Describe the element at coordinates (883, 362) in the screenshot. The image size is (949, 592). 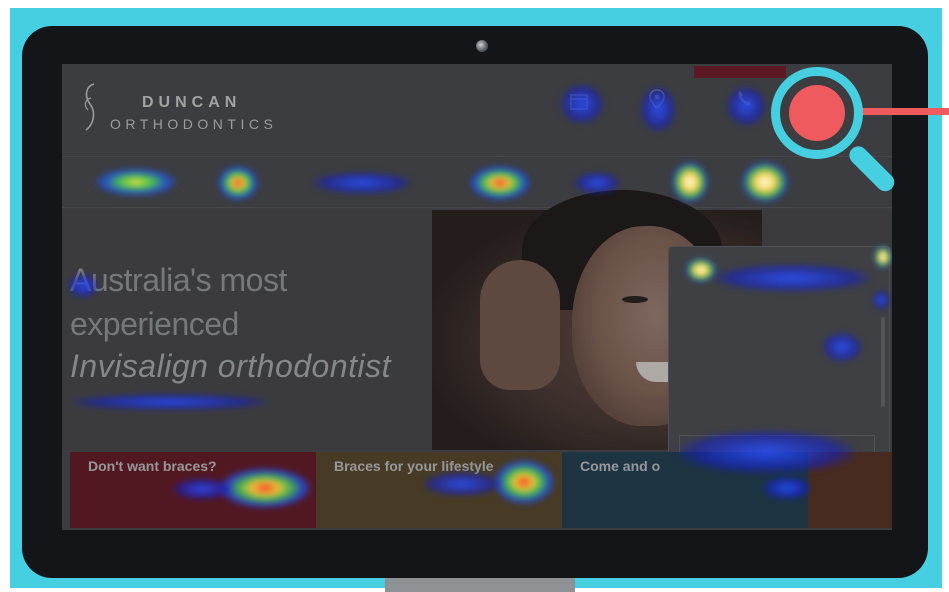
I see `chat-scrollbar` at that location.